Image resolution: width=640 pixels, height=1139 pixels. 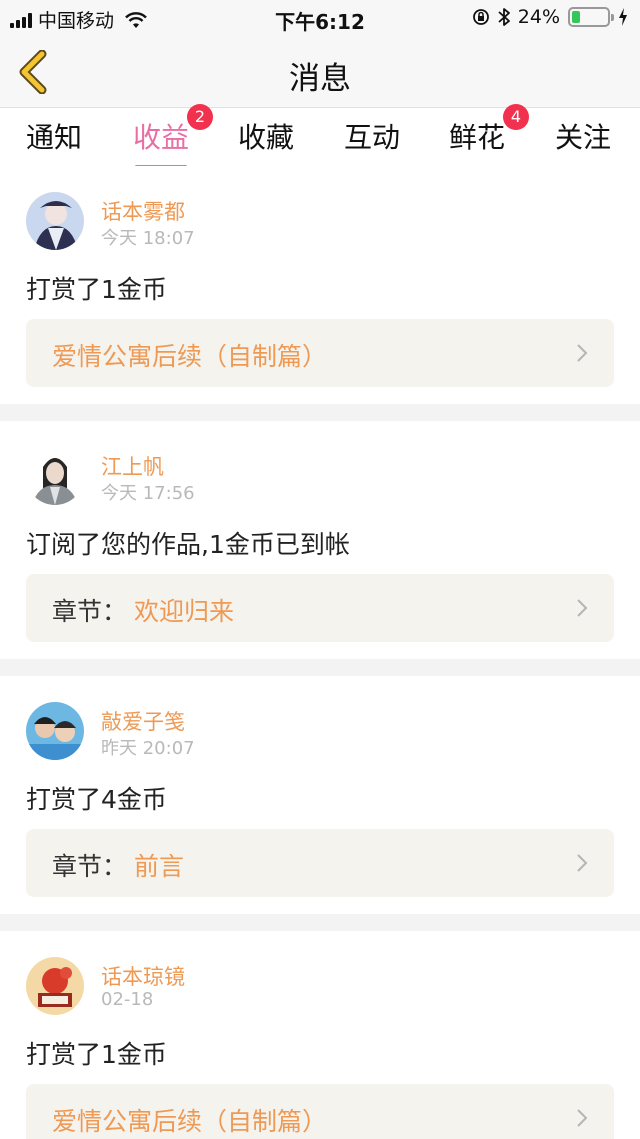 I want to click on chapter-link: 章节： 前言, so click(x=320, y=863).